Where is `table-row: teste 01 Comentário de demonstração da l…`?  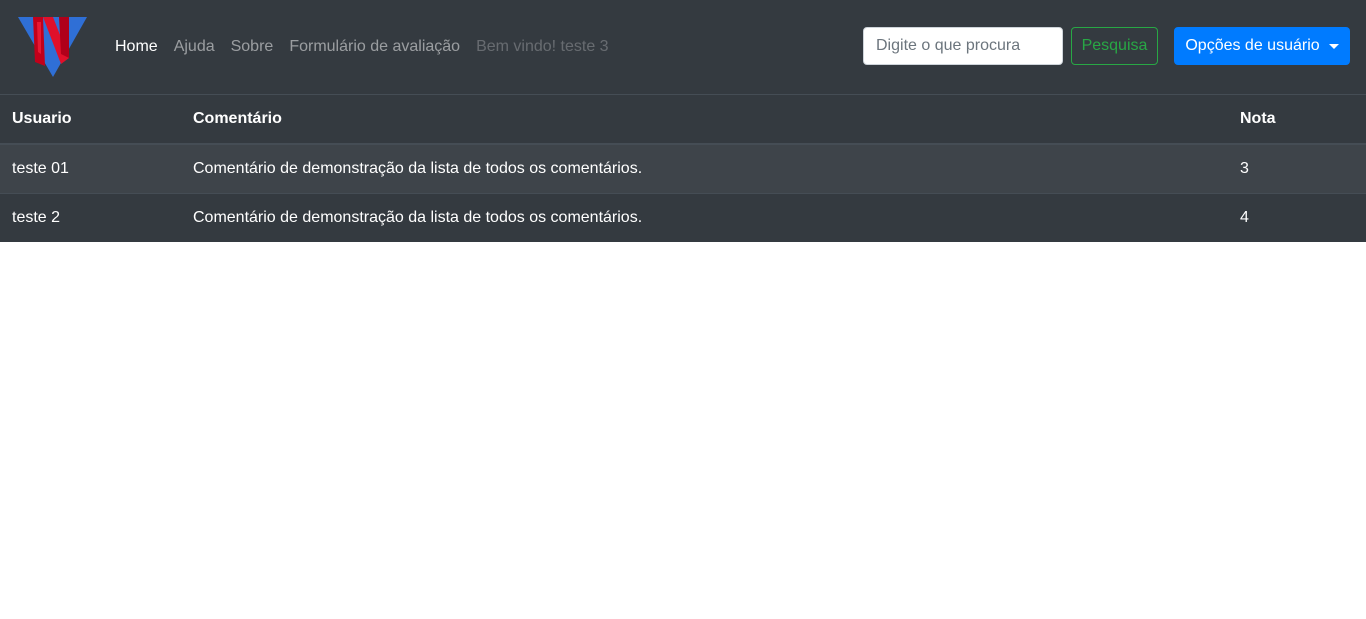
table-row: teste 01 Comentário de demonstração da l… is located at coordinates (683, 168).